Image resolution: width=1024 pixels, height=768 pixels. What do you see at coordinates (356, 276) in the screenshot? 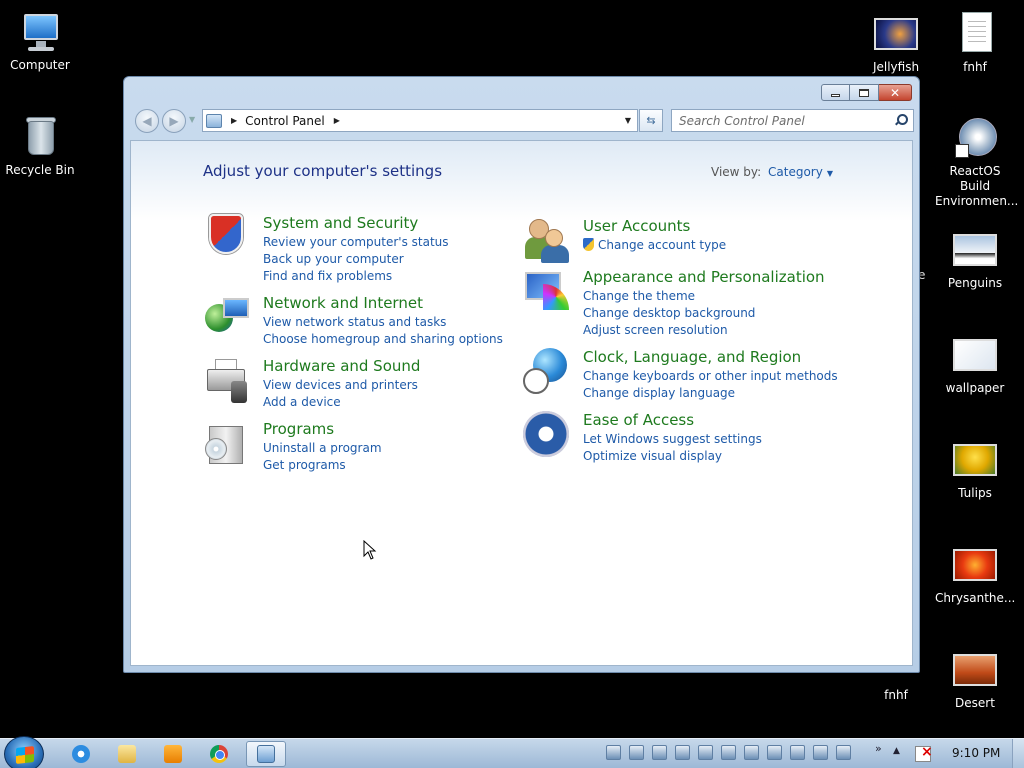
I see `category-link: Find and fix problems` at bounding box center [356, 276].